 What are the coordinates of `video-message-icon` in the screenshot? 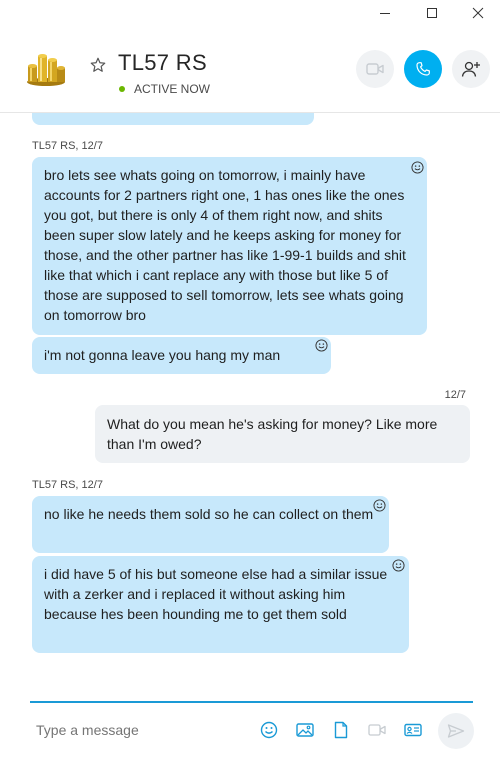 It's located at (377, 730).